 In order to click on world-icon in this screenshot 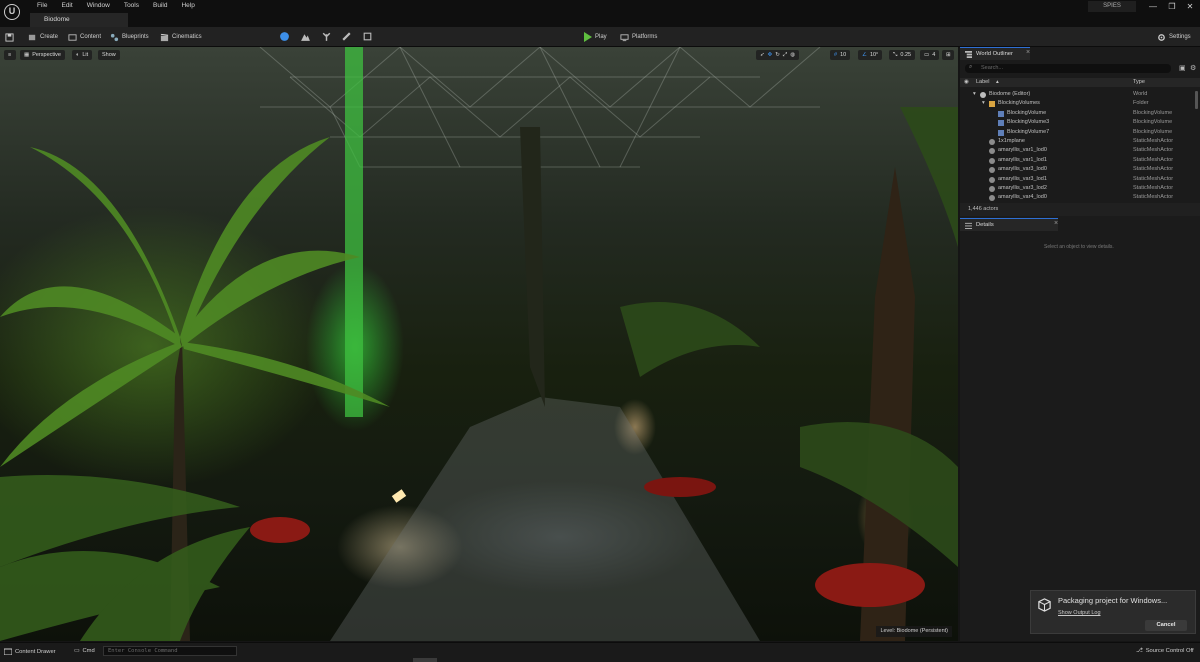, I will do `click(983, 95)`.